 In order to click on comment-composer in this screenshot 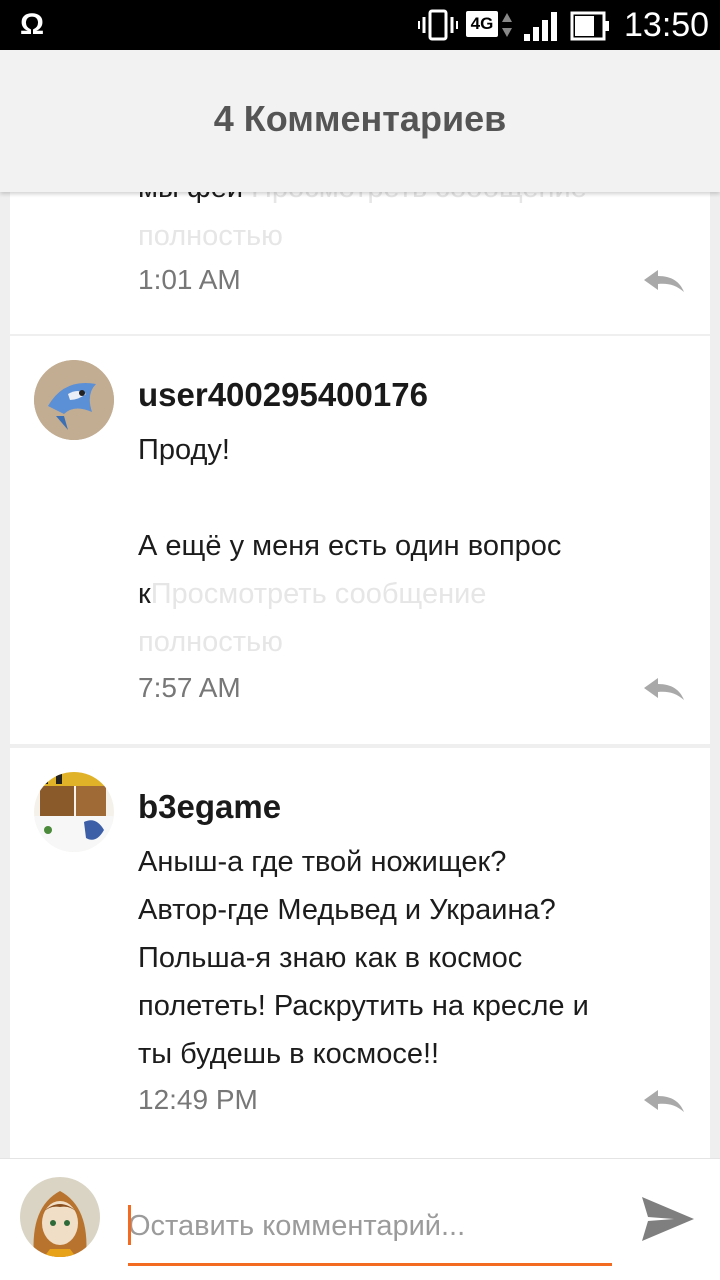, I will do `click(360, 1219)`.